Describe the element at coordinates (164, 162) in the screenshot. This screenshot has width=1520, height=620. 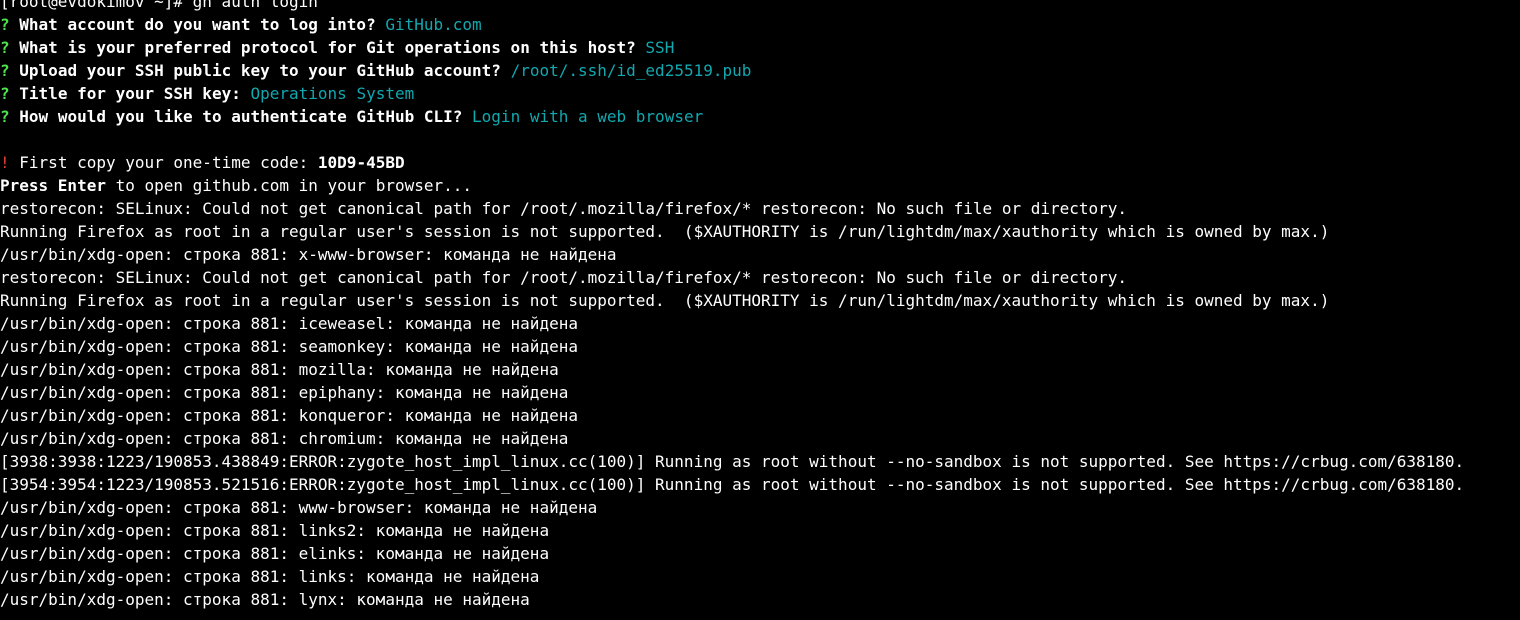
I see `code-notice-text: First copy your one-time code:` at that location.